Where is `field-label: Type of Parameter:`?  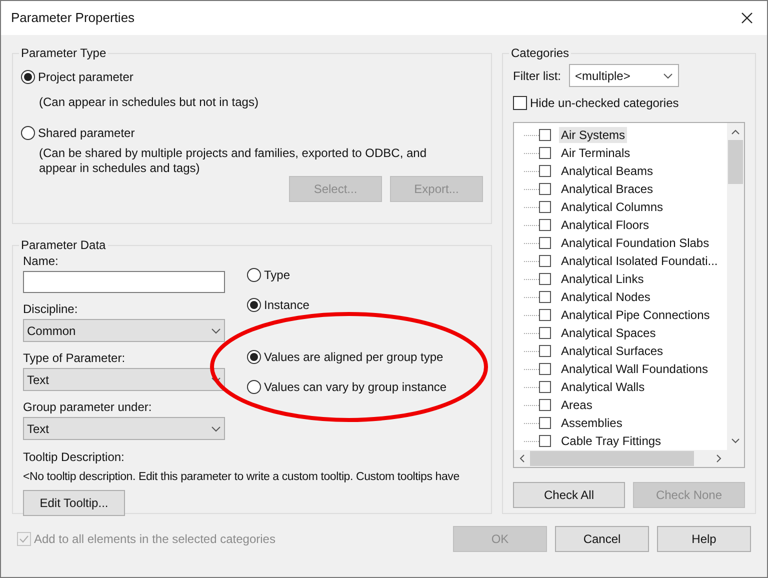 field-label: Type of Parameter: is located at coordinates (74, 358).